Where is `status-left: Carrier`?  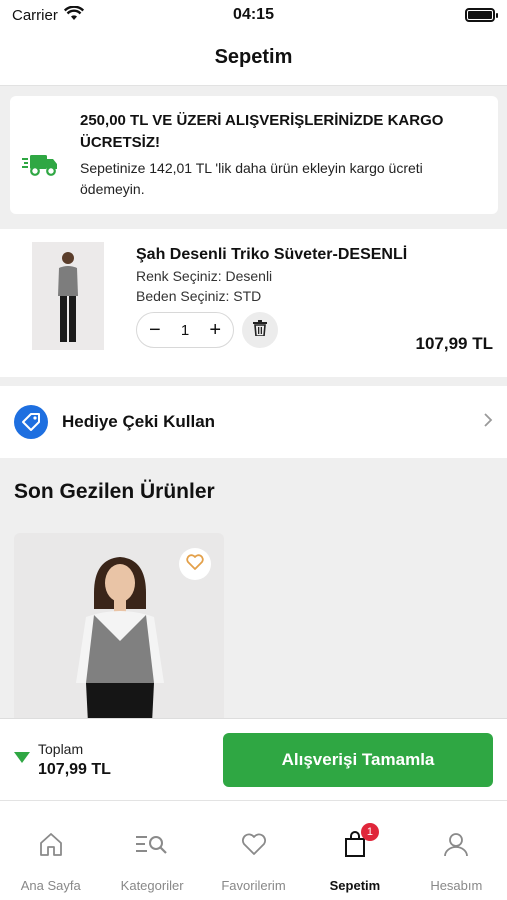
status-left: Carrier is located at coordinates (48, 15).